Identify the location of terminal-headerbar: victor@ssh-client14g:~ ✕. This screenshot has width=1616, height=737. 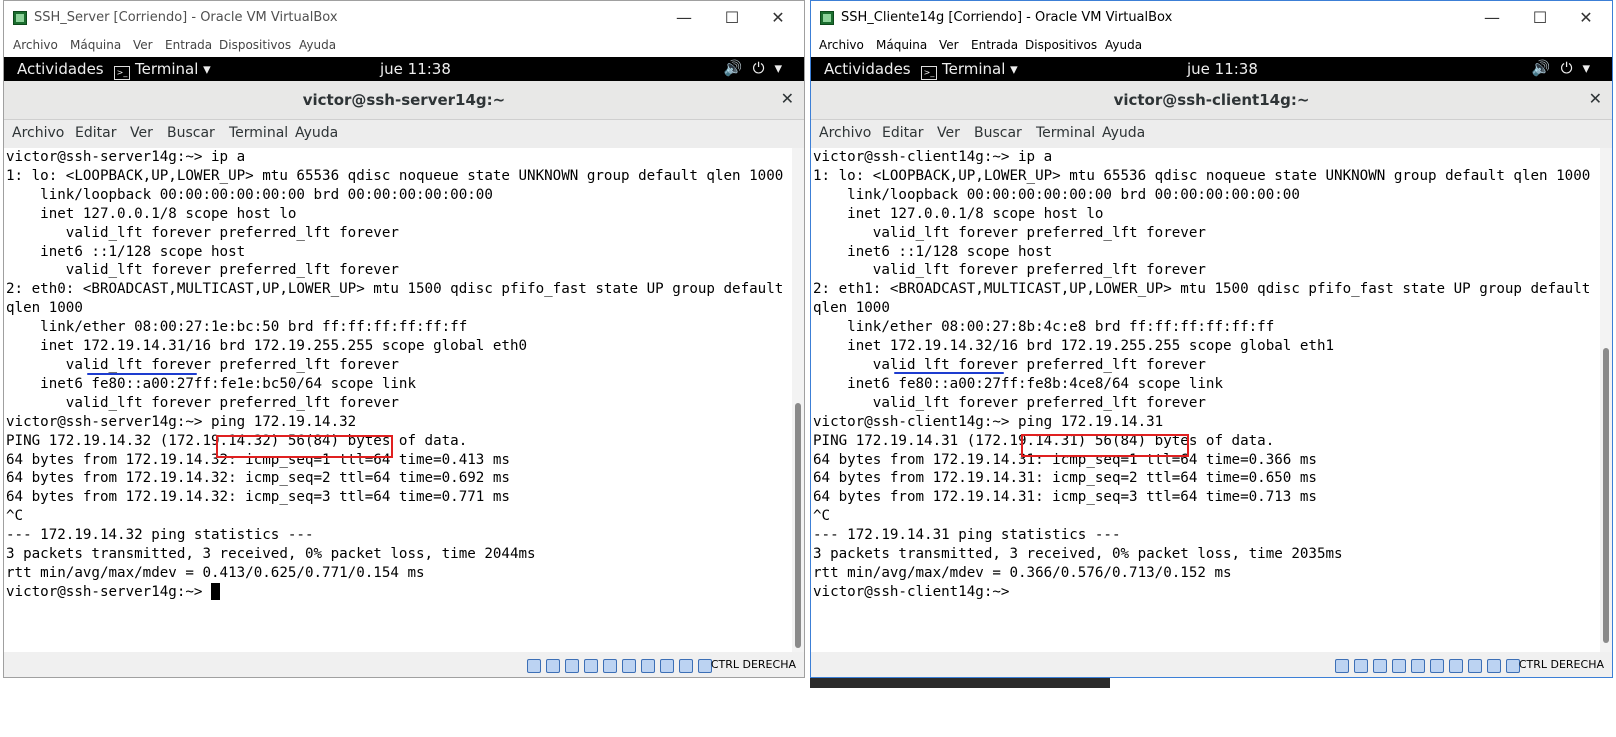
(1211, 100).